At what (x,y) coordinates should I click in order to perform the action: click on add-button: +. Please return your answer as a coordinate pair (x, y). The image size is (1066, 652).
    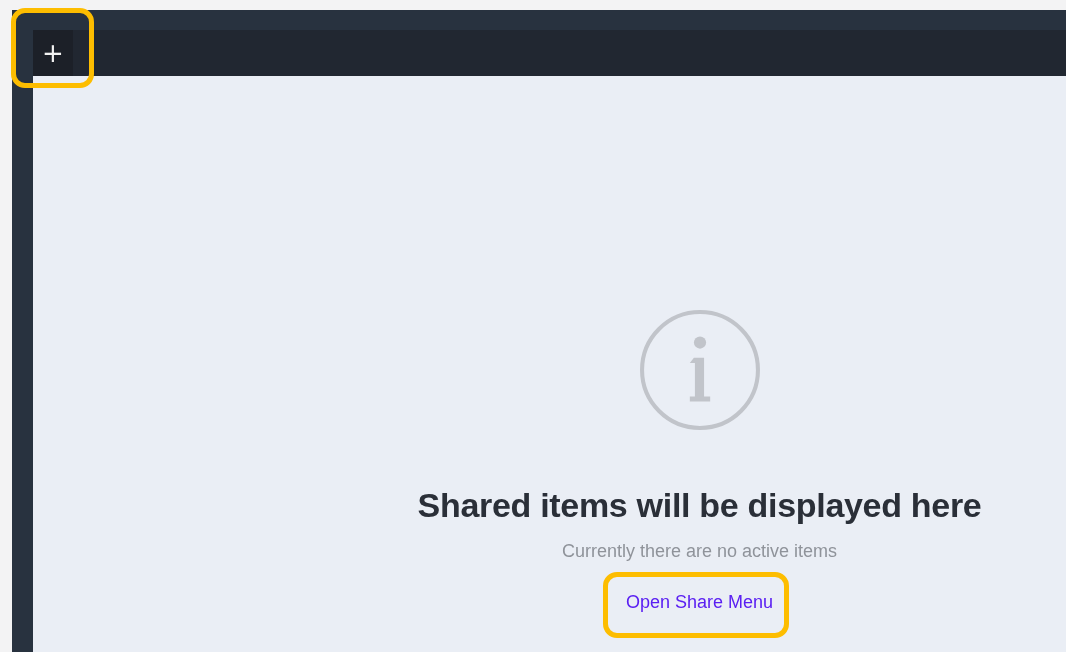
    Looking at the image, I should click on (53, 53).